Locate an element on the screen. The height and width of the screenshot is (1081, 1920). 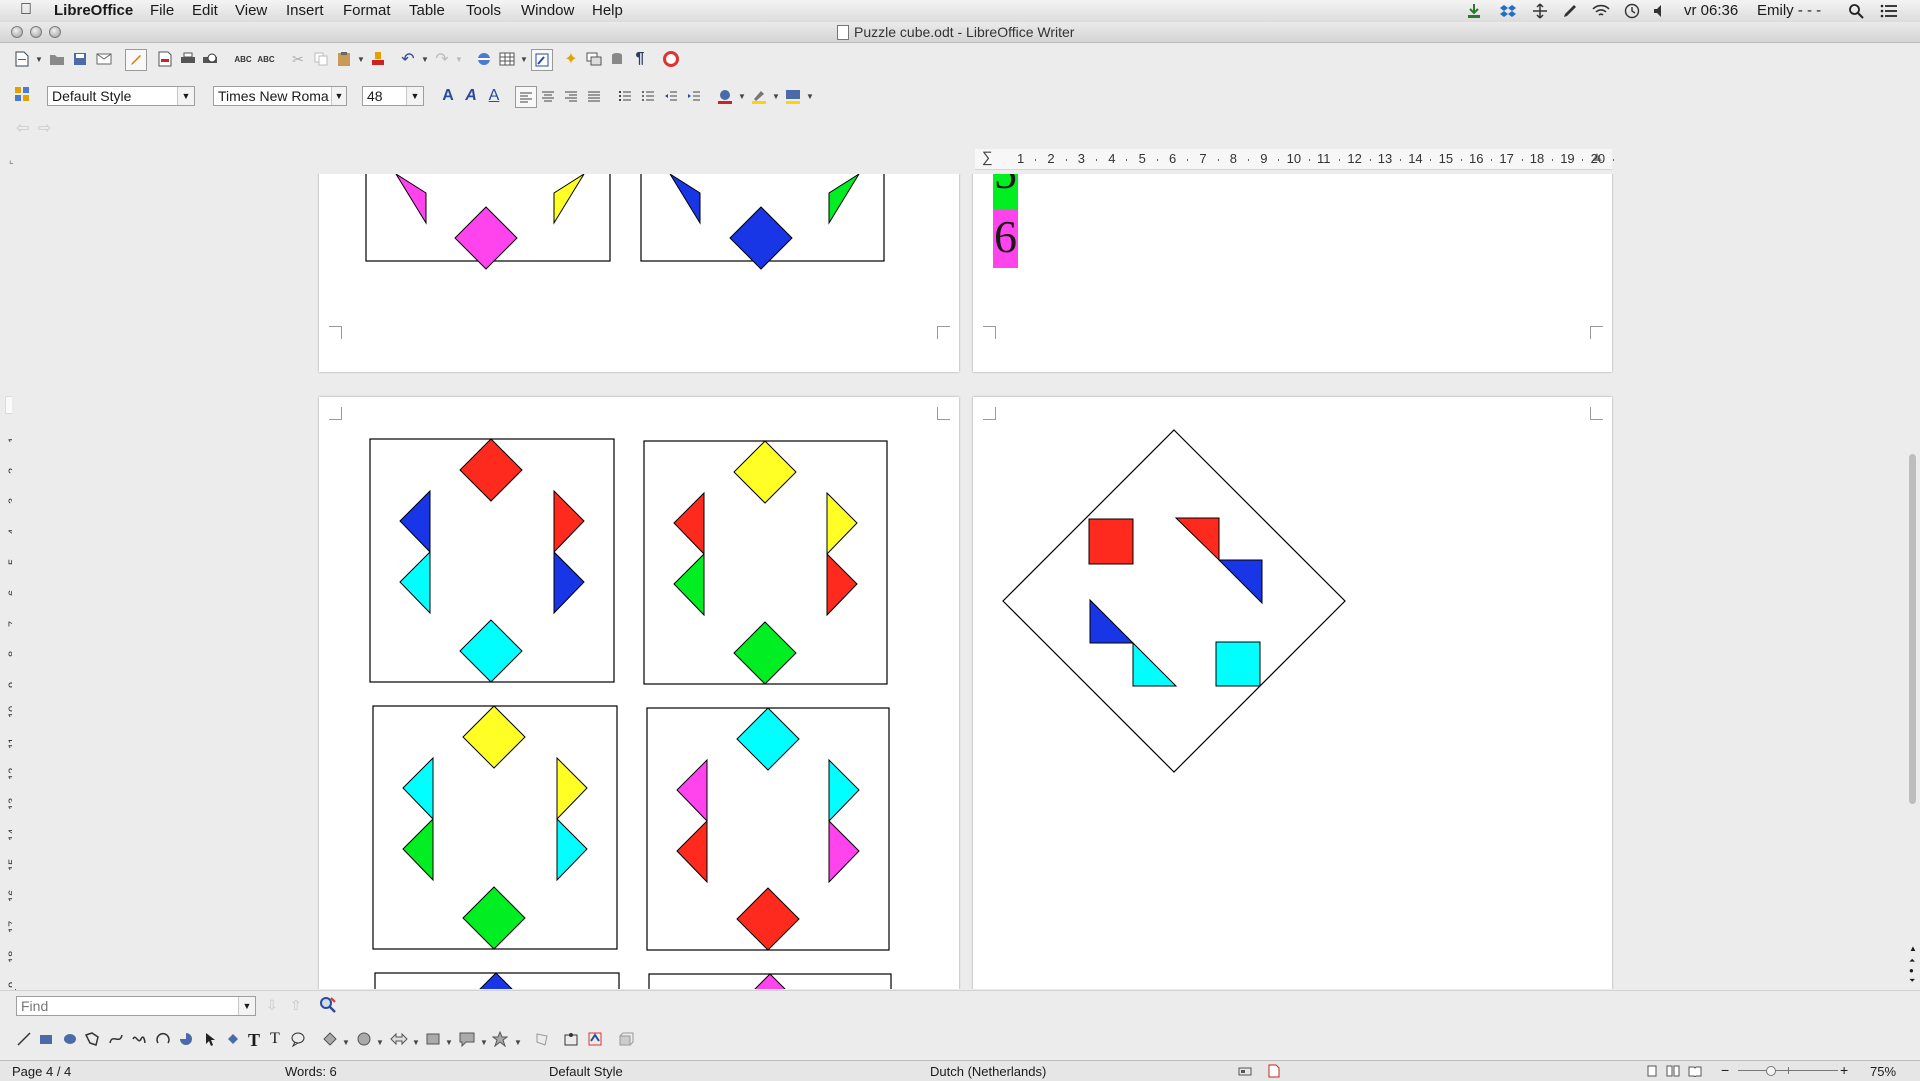
arc-tool-icon is located at coordinates (163, 1039).